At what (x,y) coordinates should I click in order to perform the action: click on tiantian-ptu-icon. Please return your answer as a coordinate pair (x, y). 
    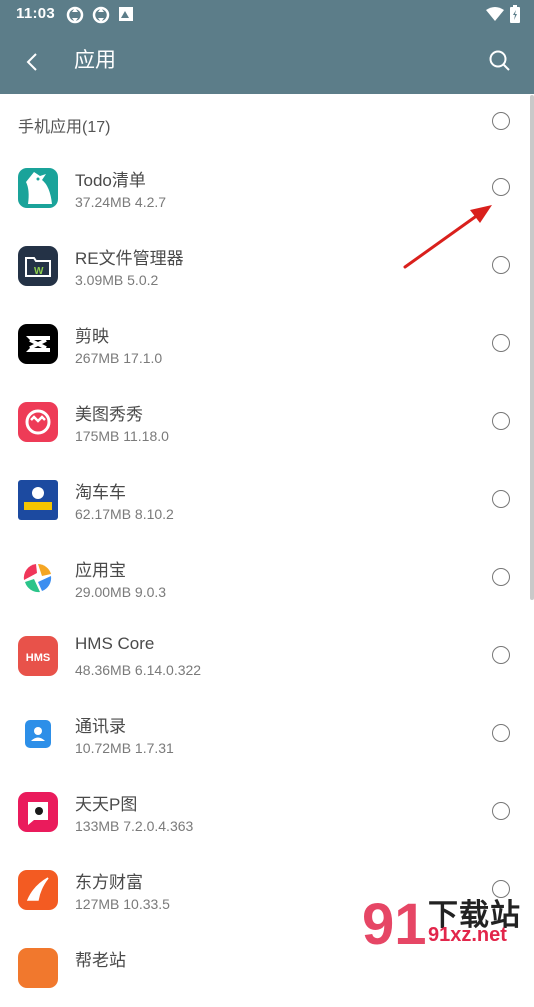
    Looking at the image, I should click on (38, 812).